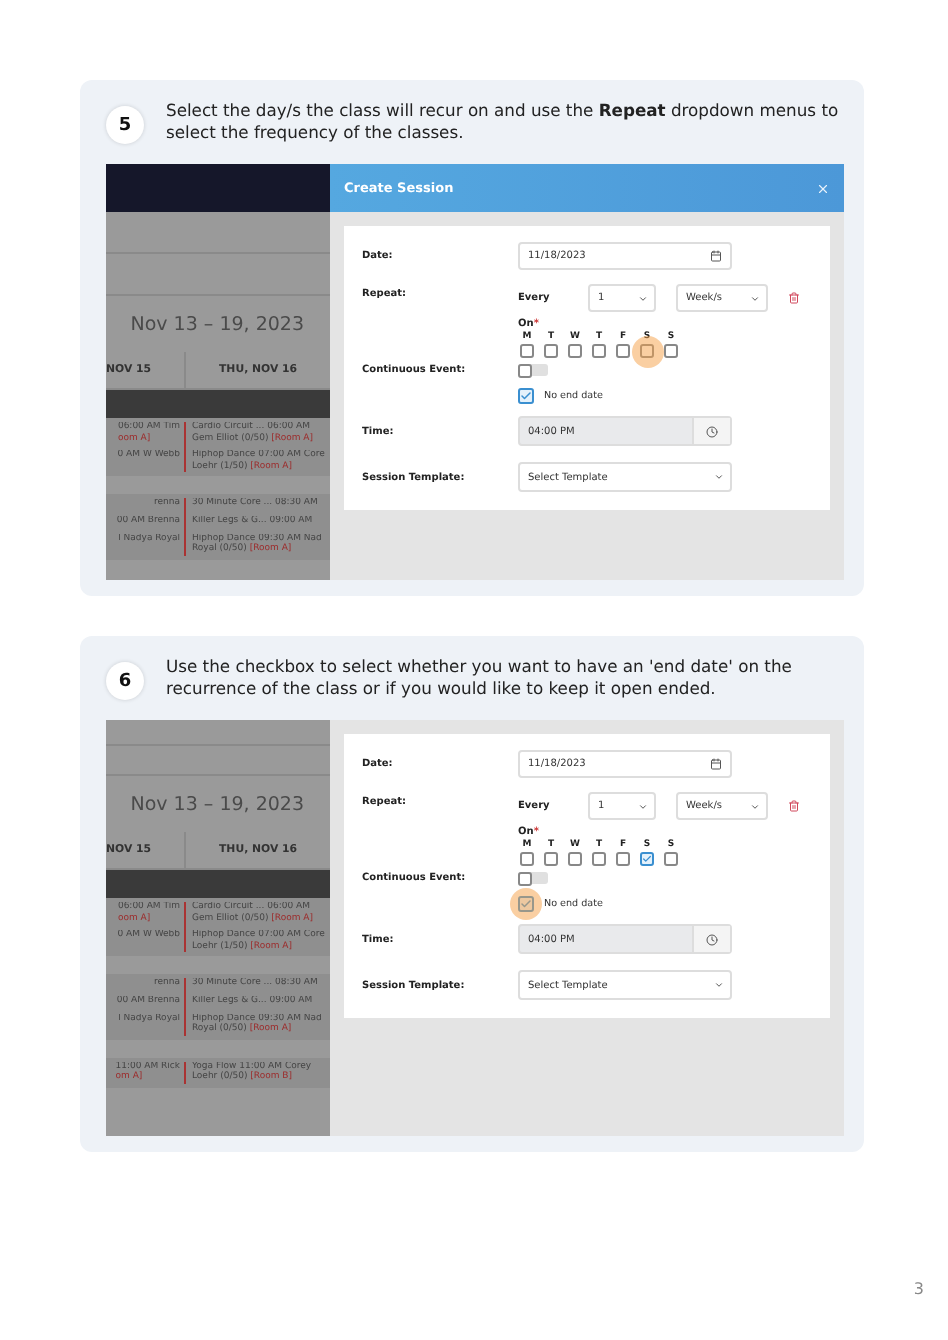  Describe the element at coordinates (125, 681) in the screenshot. I see `step-number: 6` at that location.